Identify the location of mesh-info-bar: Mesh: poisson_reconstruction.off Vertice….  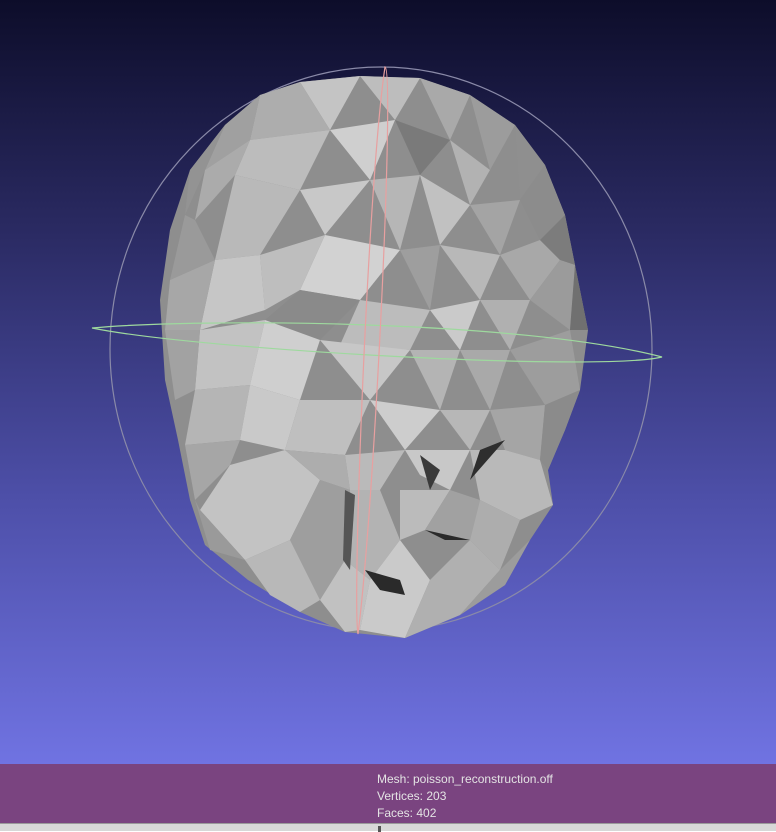
(388, 793).